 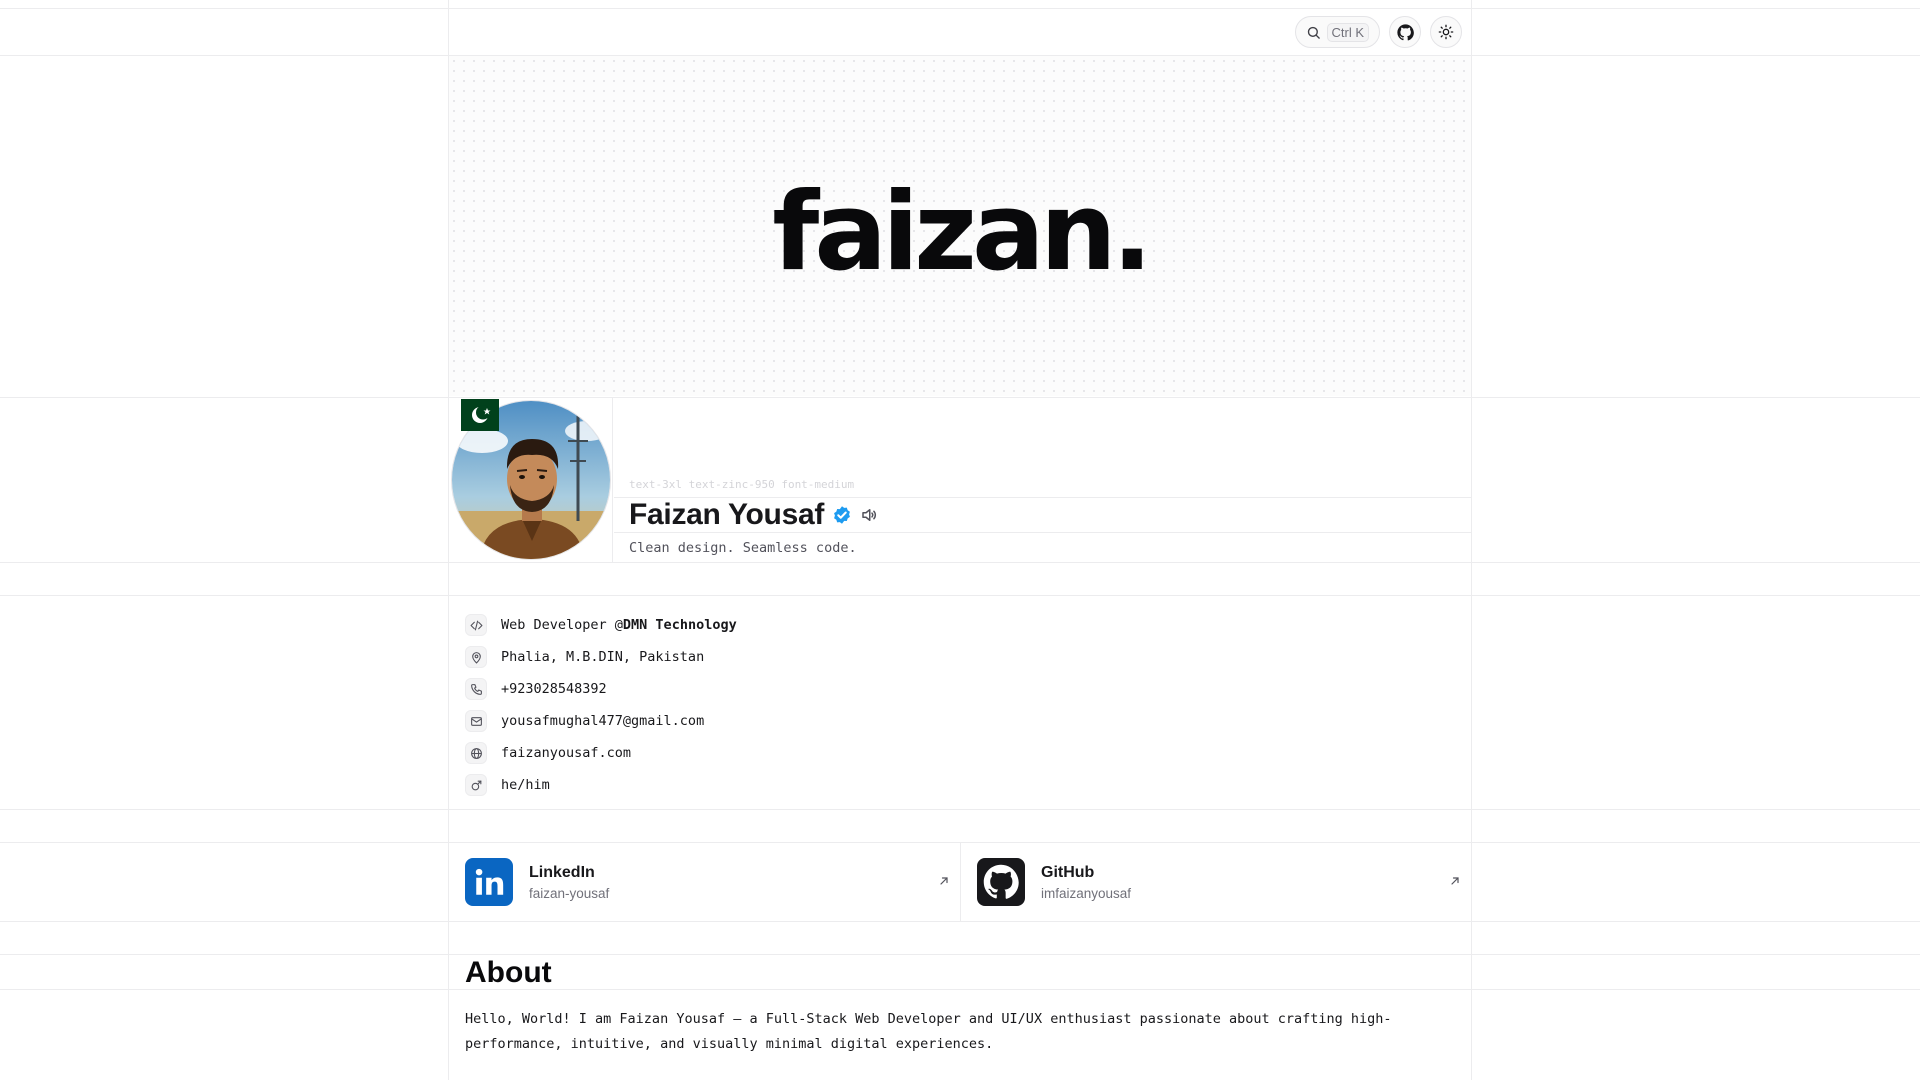 What do you see at coordinates (476, 625) in the screenshot?
I see `code-icon` at bounding box center [476, 625].